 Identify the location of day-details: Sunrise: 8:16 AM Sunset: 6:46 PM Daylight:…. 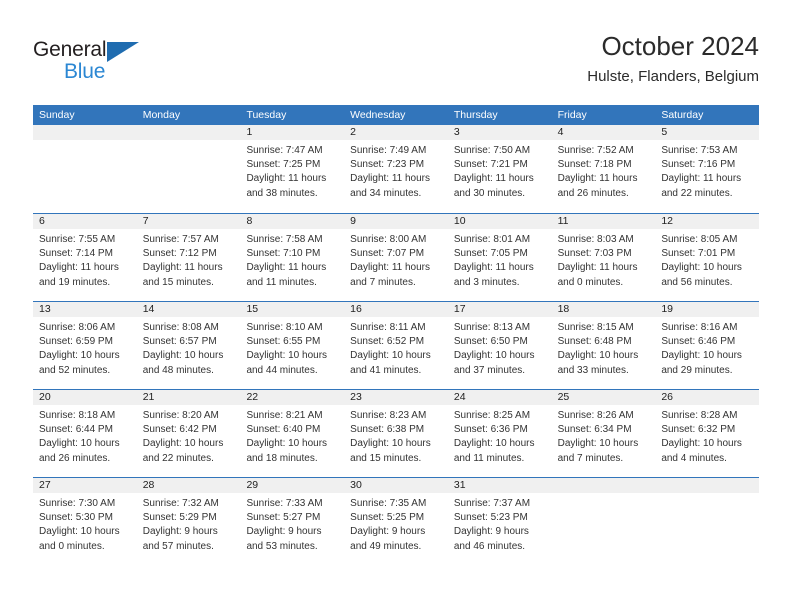
(707, 347).